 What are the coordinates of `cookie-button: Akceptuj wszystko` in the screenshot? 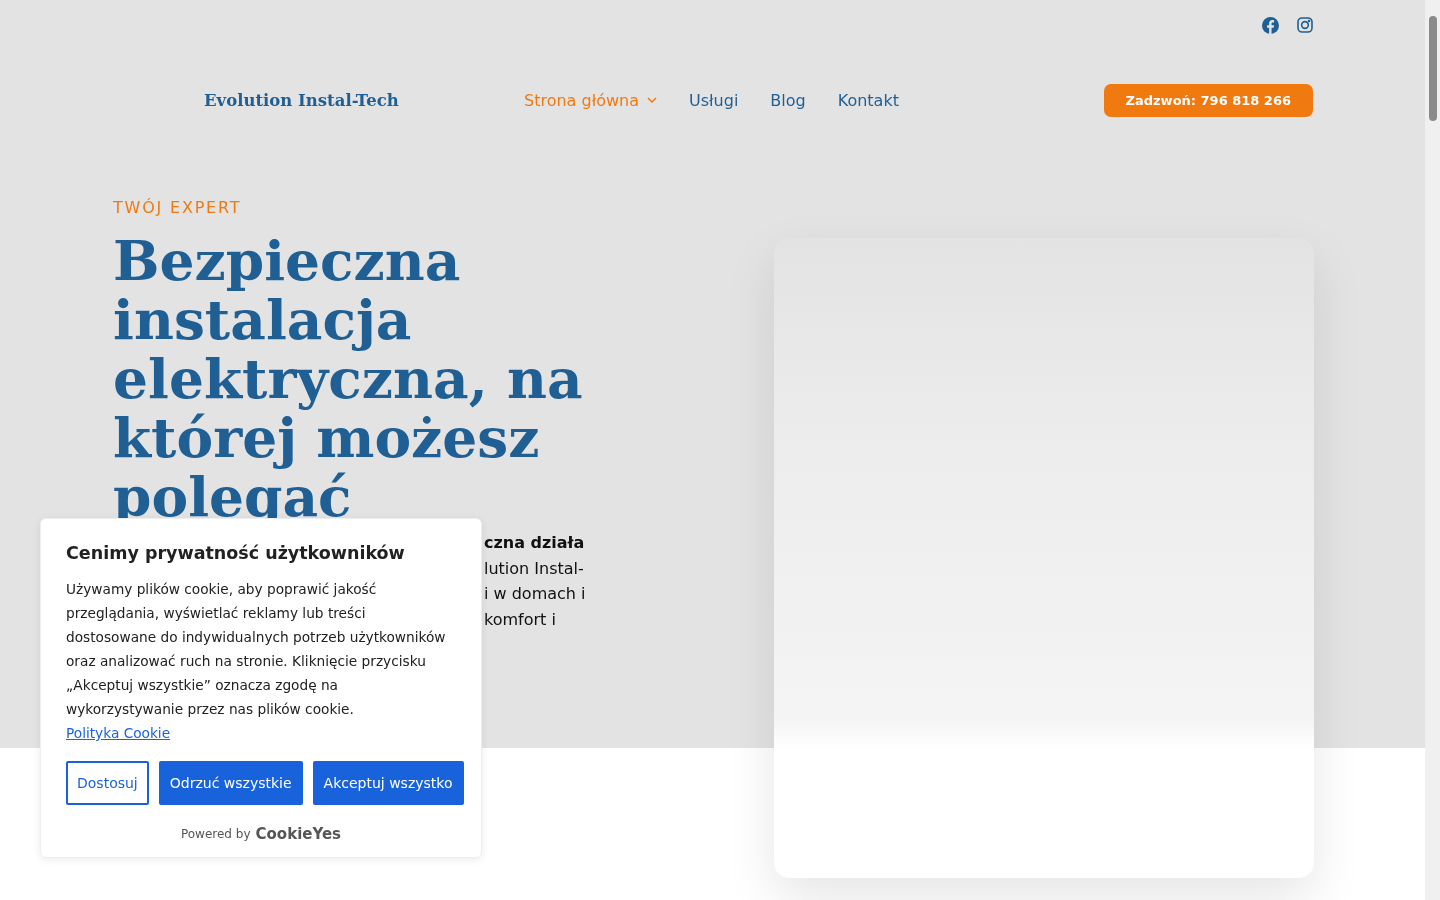 It's located at (388, 783).